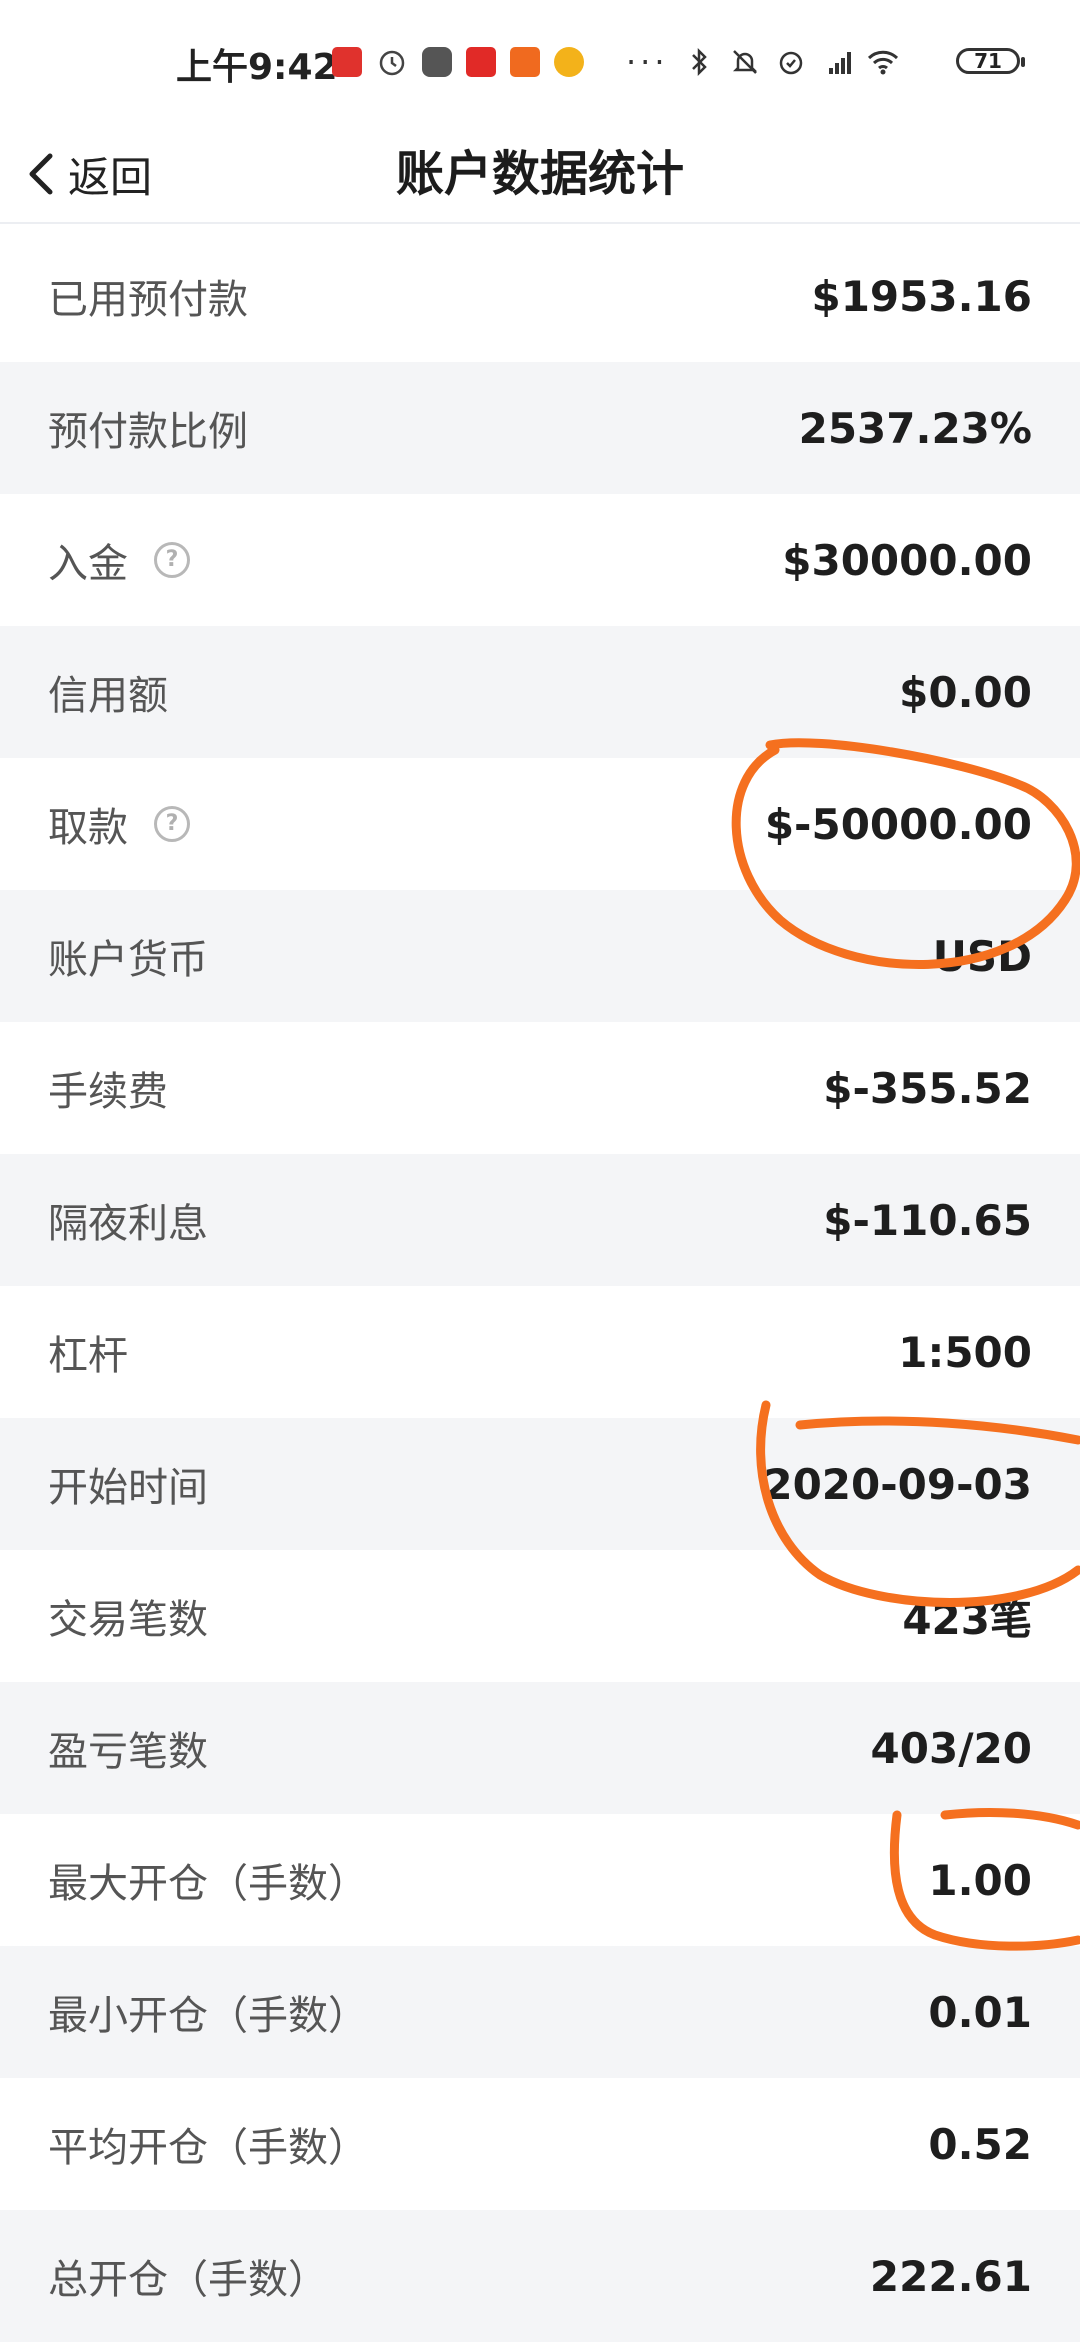 This screenshot has width=1080, height=2342. Describe the element at coordinates (208, 1884) in the screenshot. I see `stat-label: 最大开仓（手数）` at that location.